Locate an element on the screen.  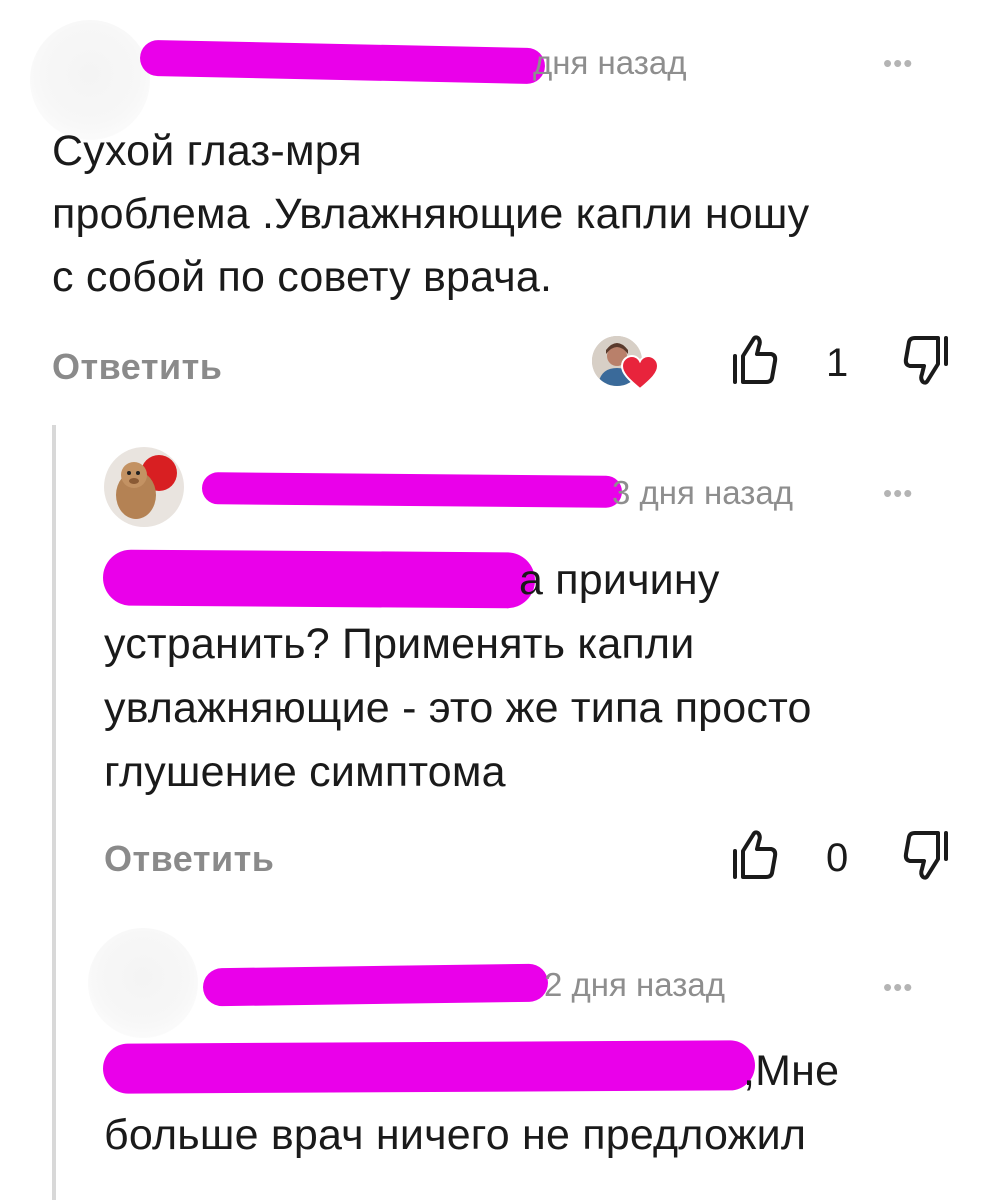
comment2-author-redaction is located at coordinates (412, 490).